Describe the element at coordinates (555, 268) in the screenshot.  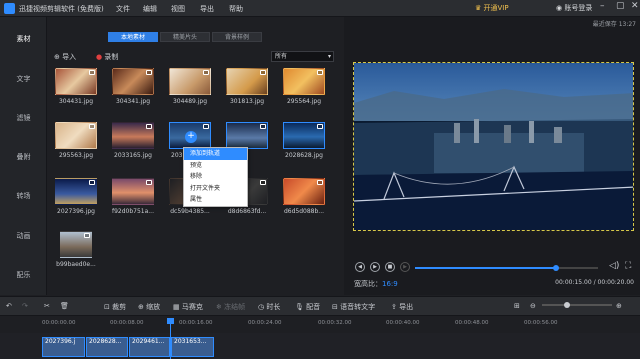
I see `seek-handle` at that location.